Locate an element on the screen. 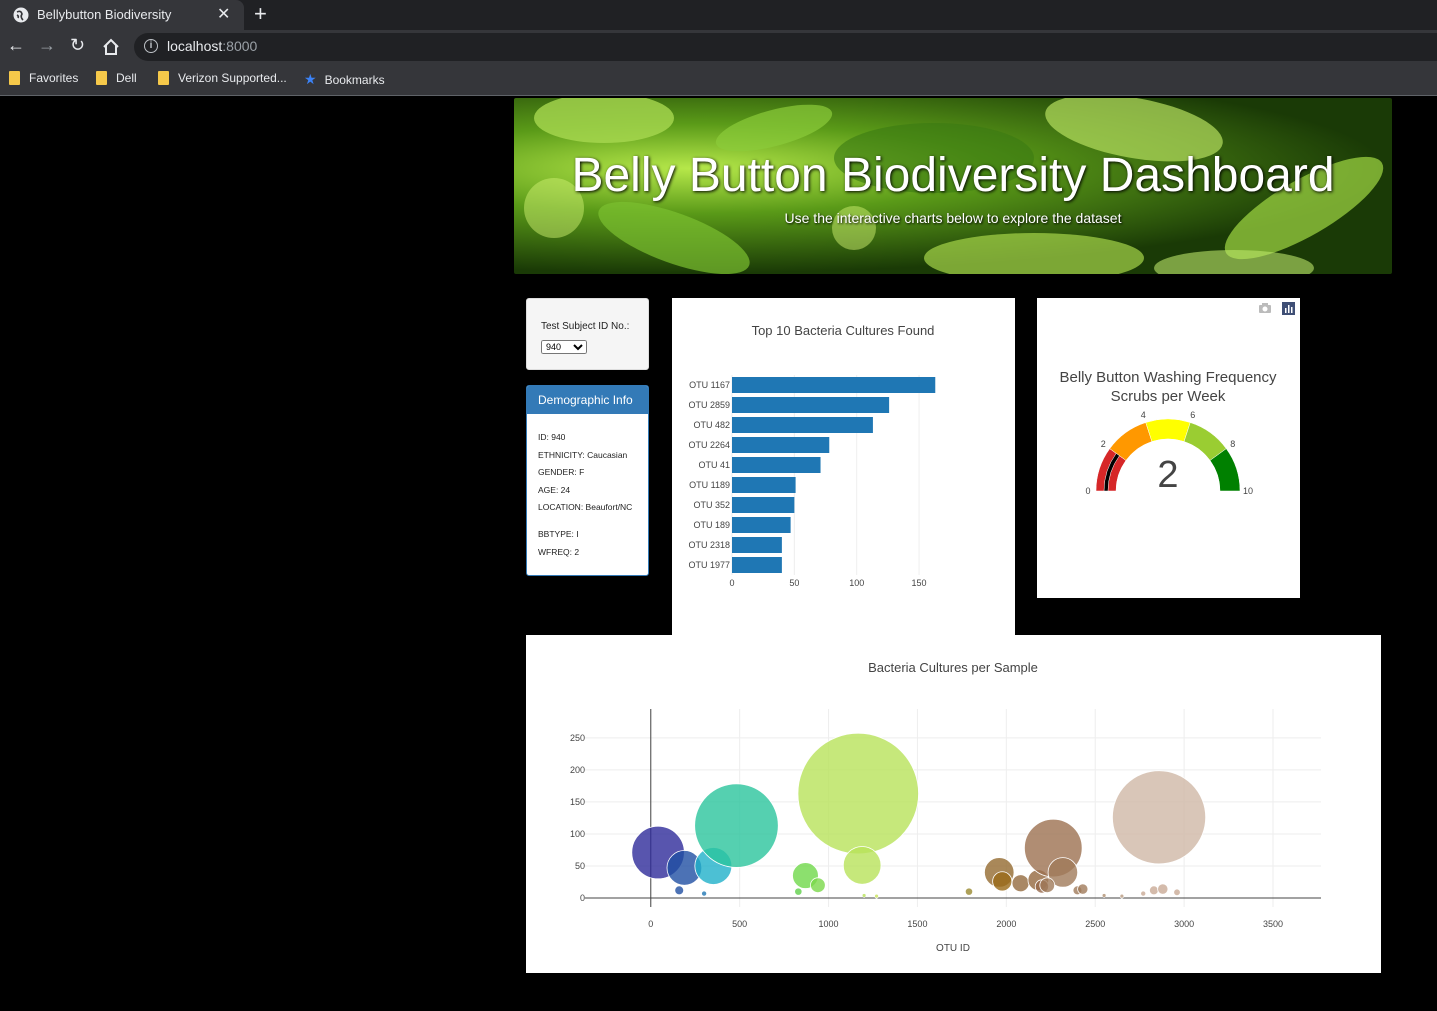 The image size is (1437, 1011). bubble-xtick-label: 2500 is located at coordinates (1095, 924).